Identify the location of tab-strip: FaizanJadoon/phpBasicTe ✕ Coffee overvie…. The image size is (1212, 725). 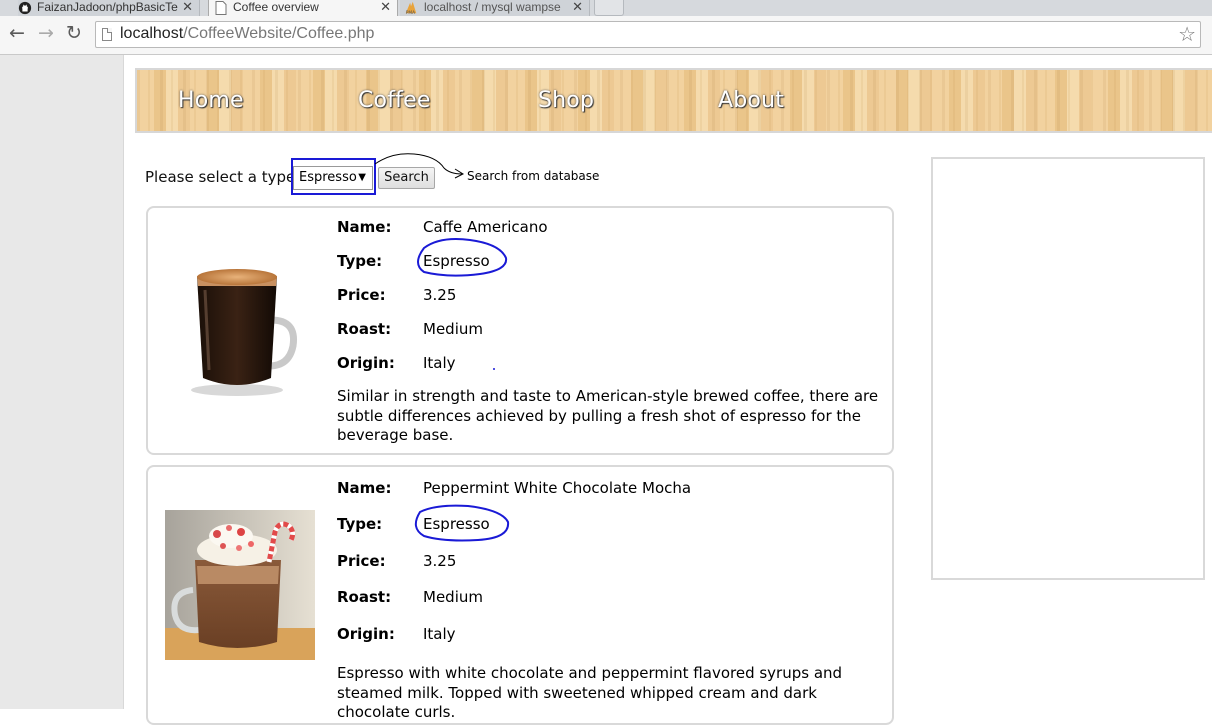
(606, 8).